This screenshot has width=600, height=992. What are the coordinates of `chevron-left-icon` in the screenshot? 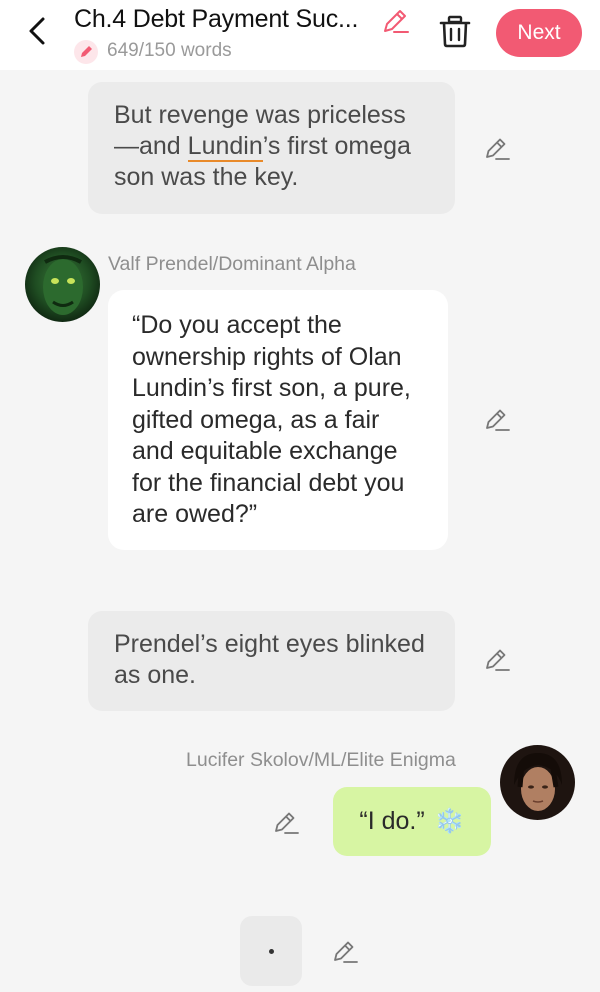 It's located at (37, 31).